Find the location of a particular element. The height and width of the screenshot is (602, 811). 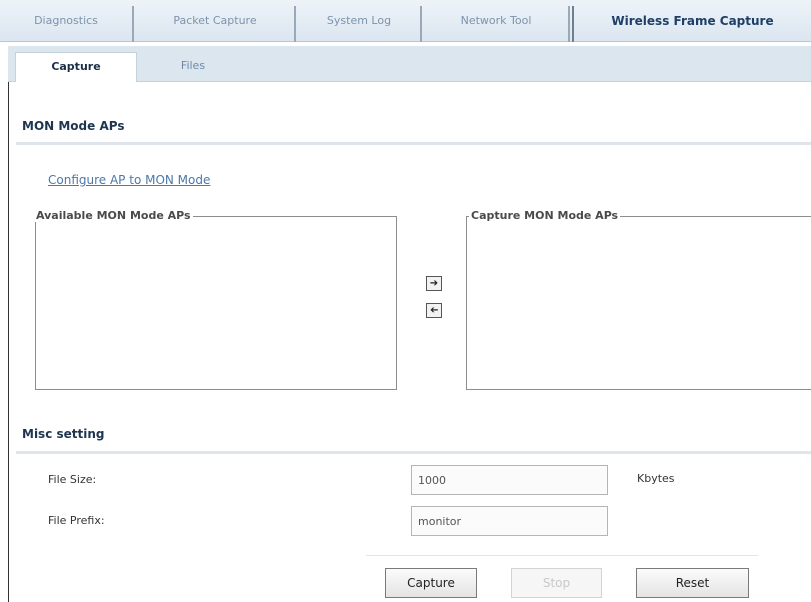

capture-button: Capture is located at coordinates (431, 583).